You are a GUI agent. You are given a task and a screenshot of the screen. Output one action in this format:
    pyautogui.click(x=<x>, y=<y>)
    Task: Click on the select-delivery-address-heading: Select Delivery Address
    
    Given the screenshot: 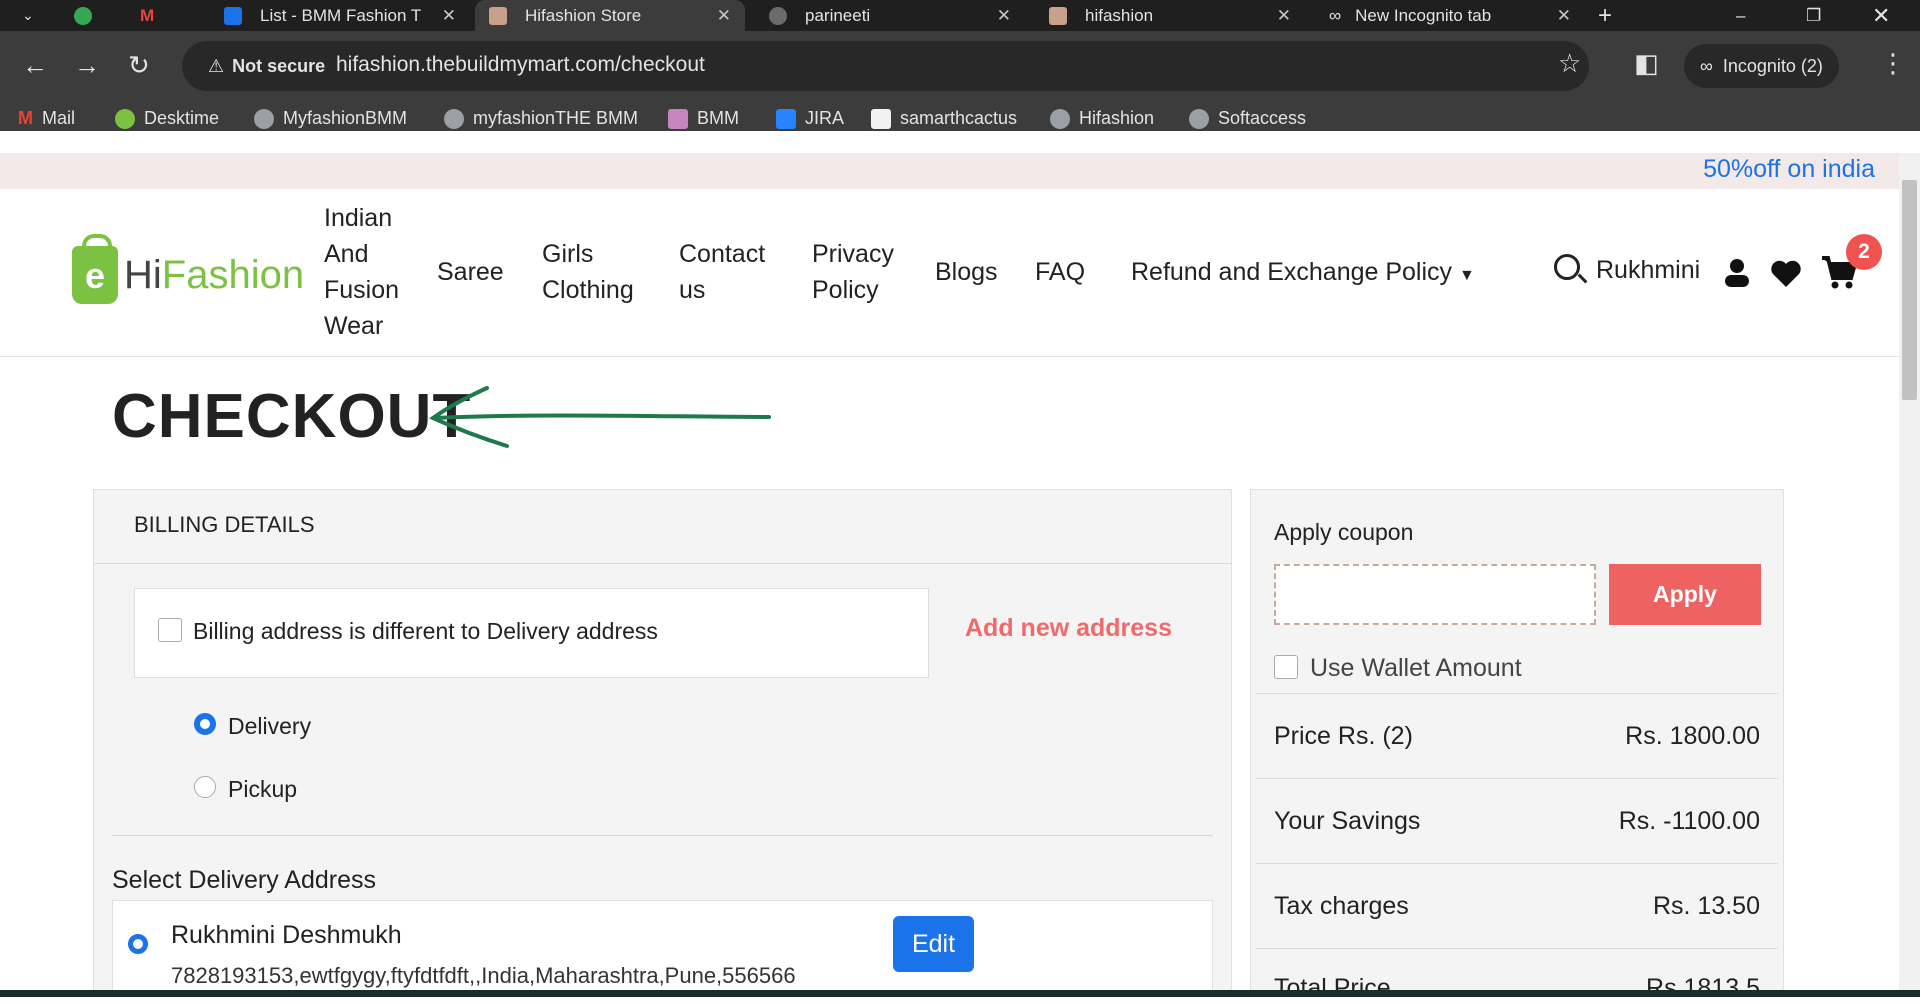 What is the action you would take?
    pyautogui.click(x=244, y=880)
    